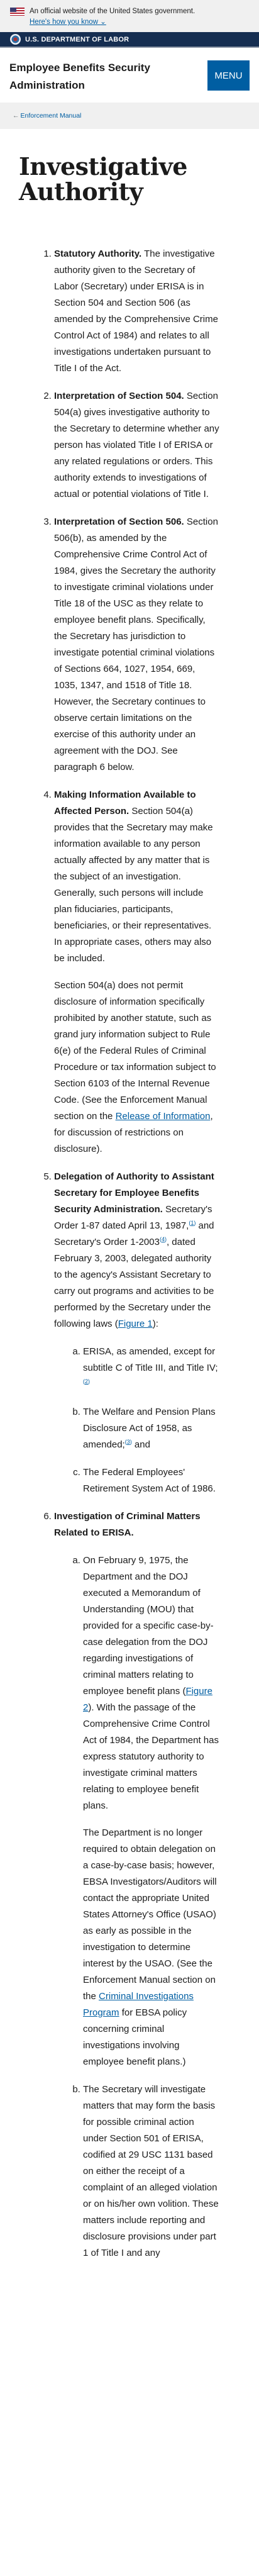  What do you see at coordinates (129, 40) in the screenshot?
I see `agency-bar: U.S. DEPARTMENT OF LABOR` at bounding box center [129, 40].